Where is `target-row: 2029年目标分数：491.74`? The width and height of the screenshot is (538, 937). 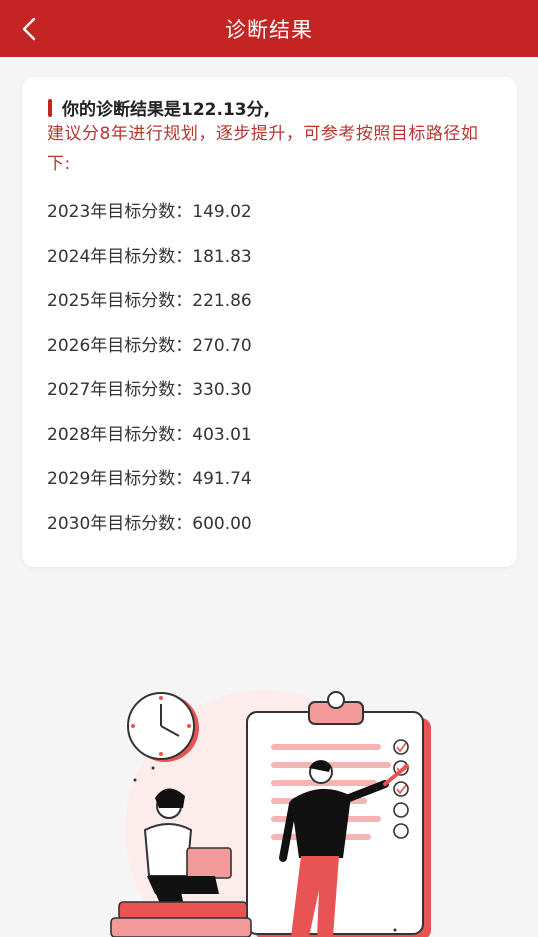
target-row: 2029年目标分数：491.74 is located at coordinates (149, 479).